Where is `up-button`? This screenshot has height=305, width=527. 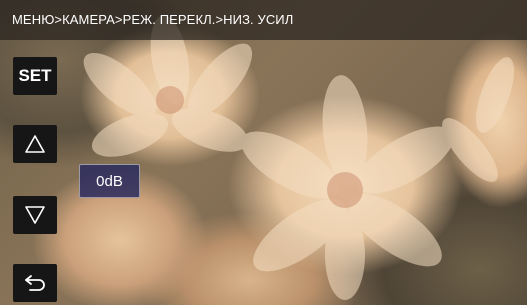 up-button is located at coordinates (35, 144).